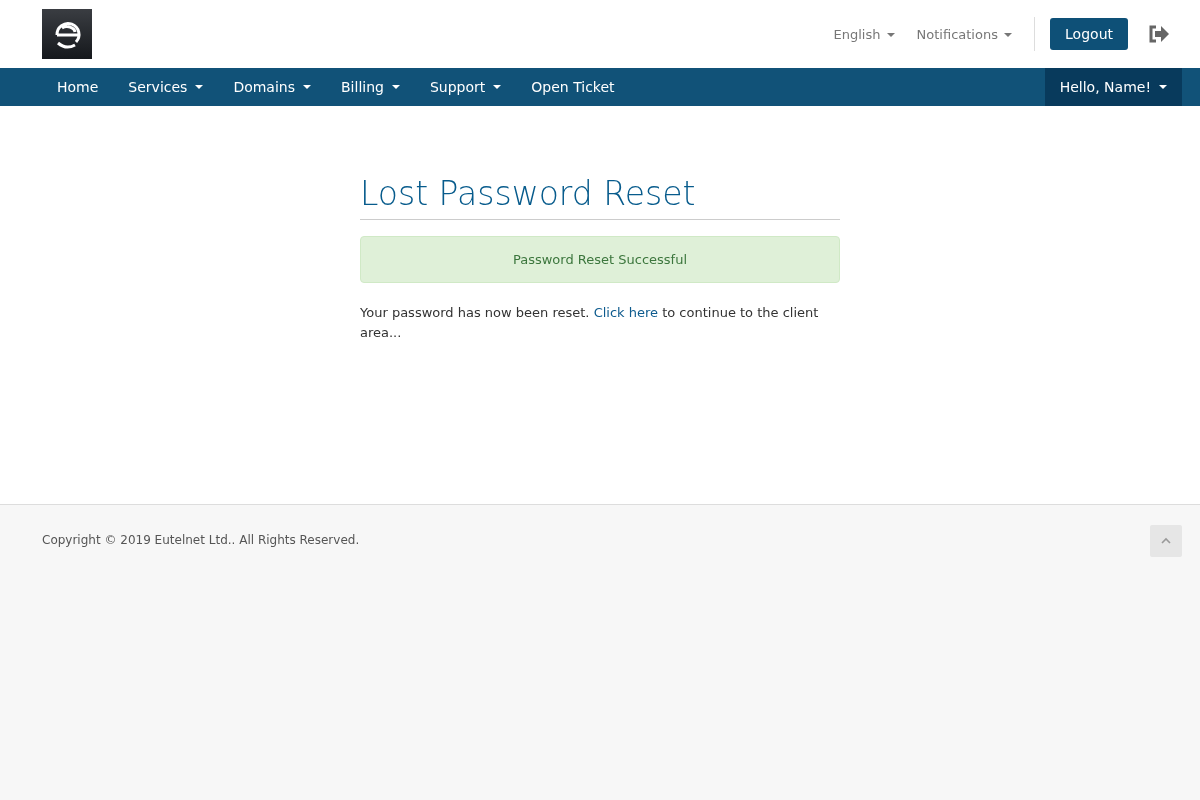 This screenshot has width=1200, height=800. Describe the element at coordinates (370, 87) in the screenshot. I see `nav-item: Billing` at that location.